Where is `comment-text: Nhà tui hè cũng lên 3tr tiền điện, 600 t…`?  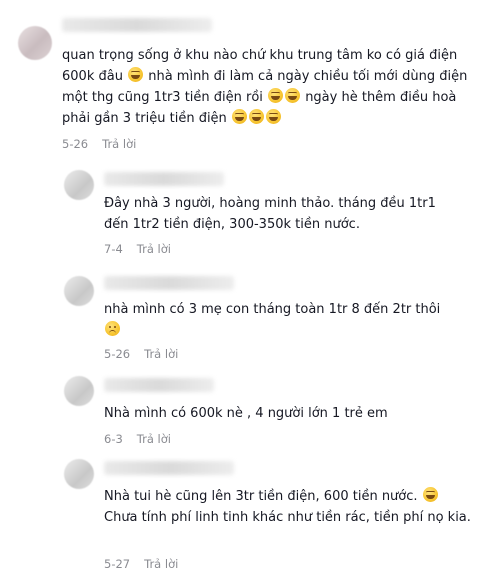
comment-text: Nhà tui hè cũng lên 3tr tiền điện, 600 t… is located at coordinates (290, 507).